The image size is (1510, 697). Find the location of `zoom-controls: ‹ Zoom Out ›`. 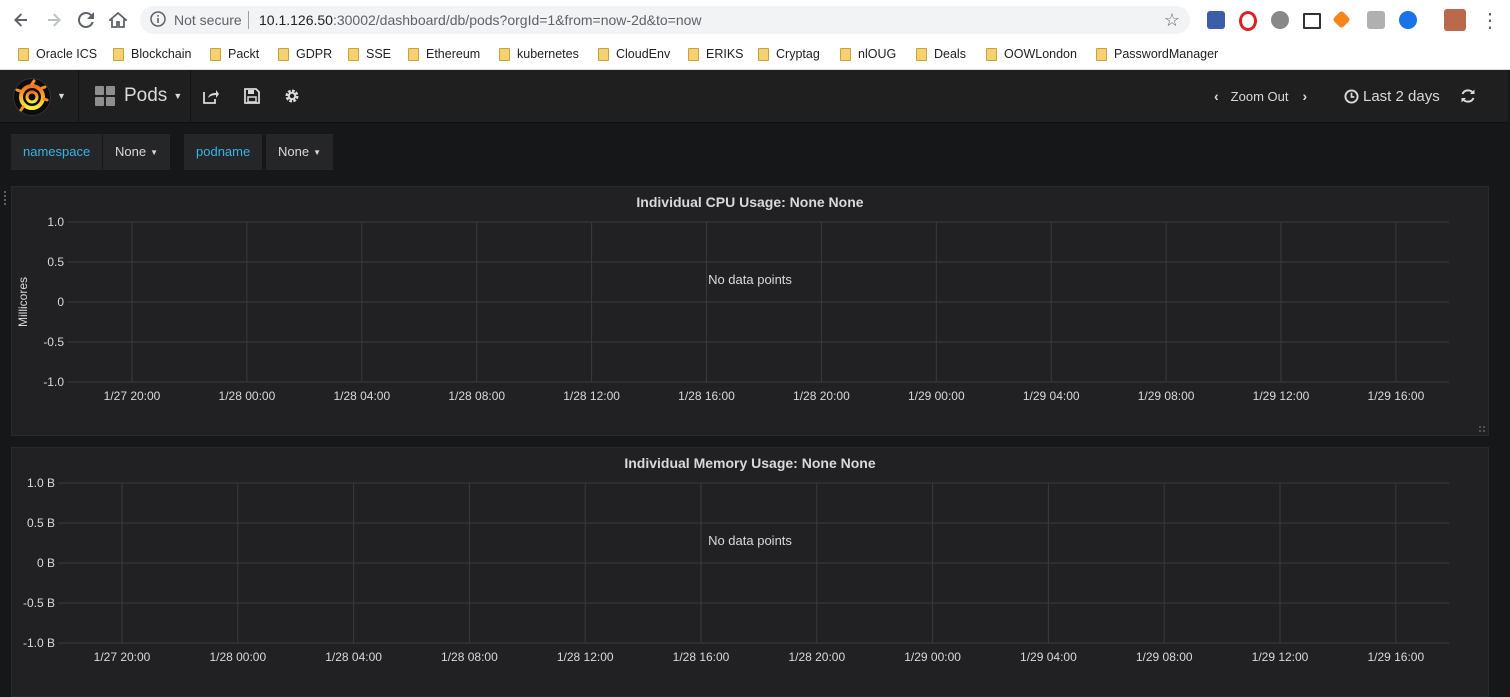

zoom-controls: ‹ Zoom Out › is located at coordinates (1260, 96).